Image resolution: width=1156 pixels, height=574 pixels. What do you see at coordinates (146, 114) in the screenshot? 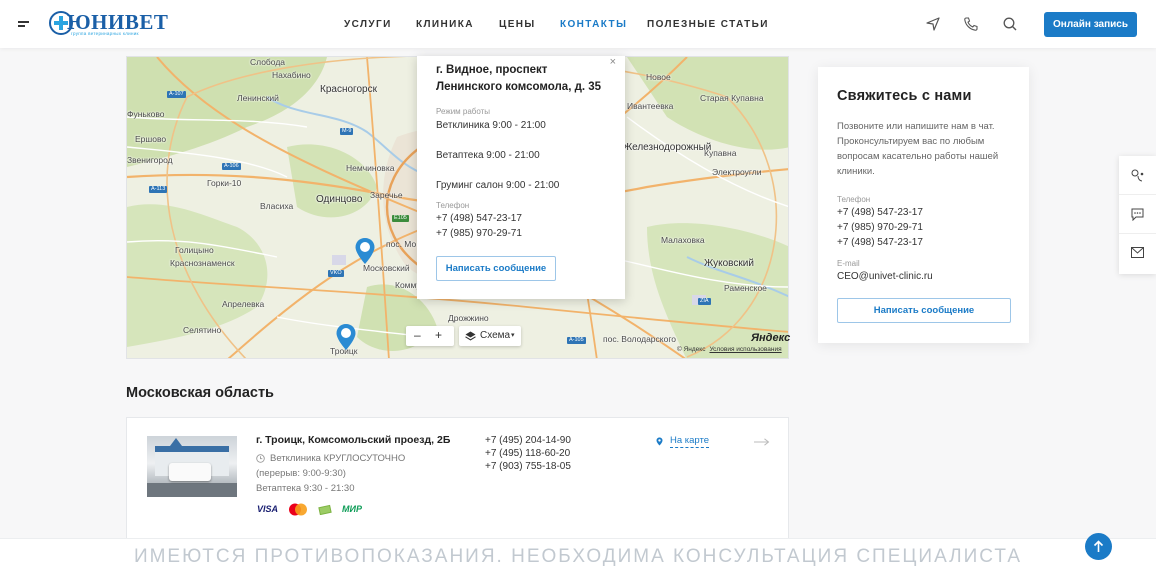
I see `map-label: Фуньково` at bounding box center [146, 114].